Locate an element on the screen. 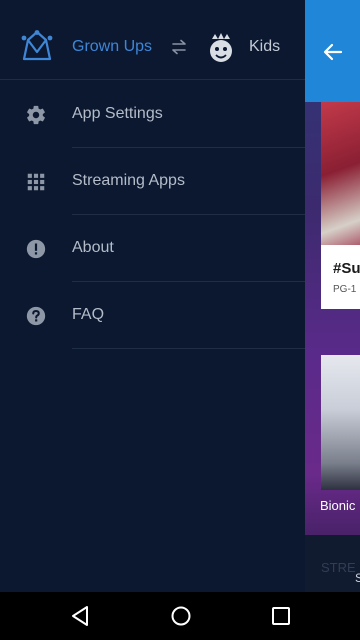  system-nav-bar is located at coordinates (180, 616).